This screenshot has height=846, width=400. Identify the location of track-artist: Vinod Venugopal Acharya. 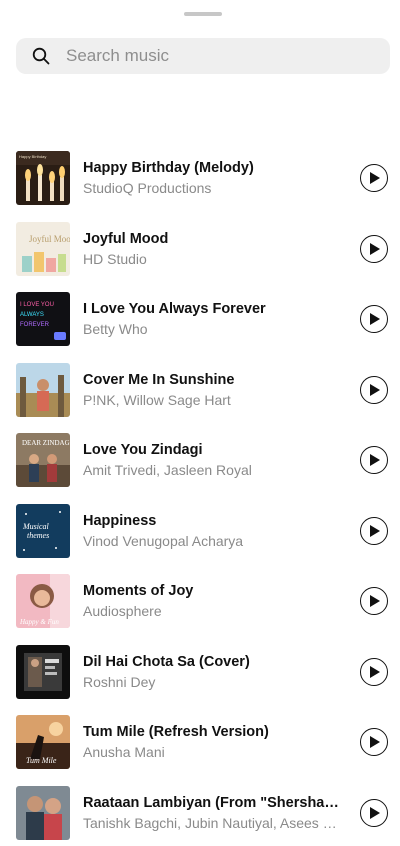
(214, 541).